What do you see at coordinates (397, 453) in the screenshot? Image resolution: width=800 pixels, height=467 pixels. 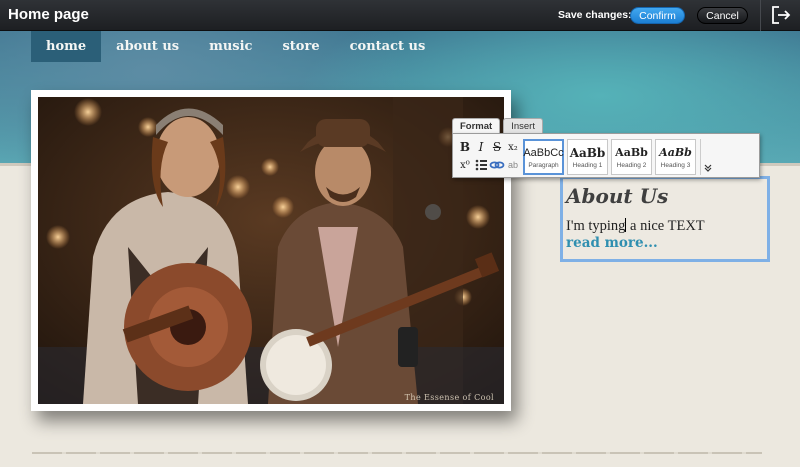 I see `footer-divider` at bounding box center [397, 453].